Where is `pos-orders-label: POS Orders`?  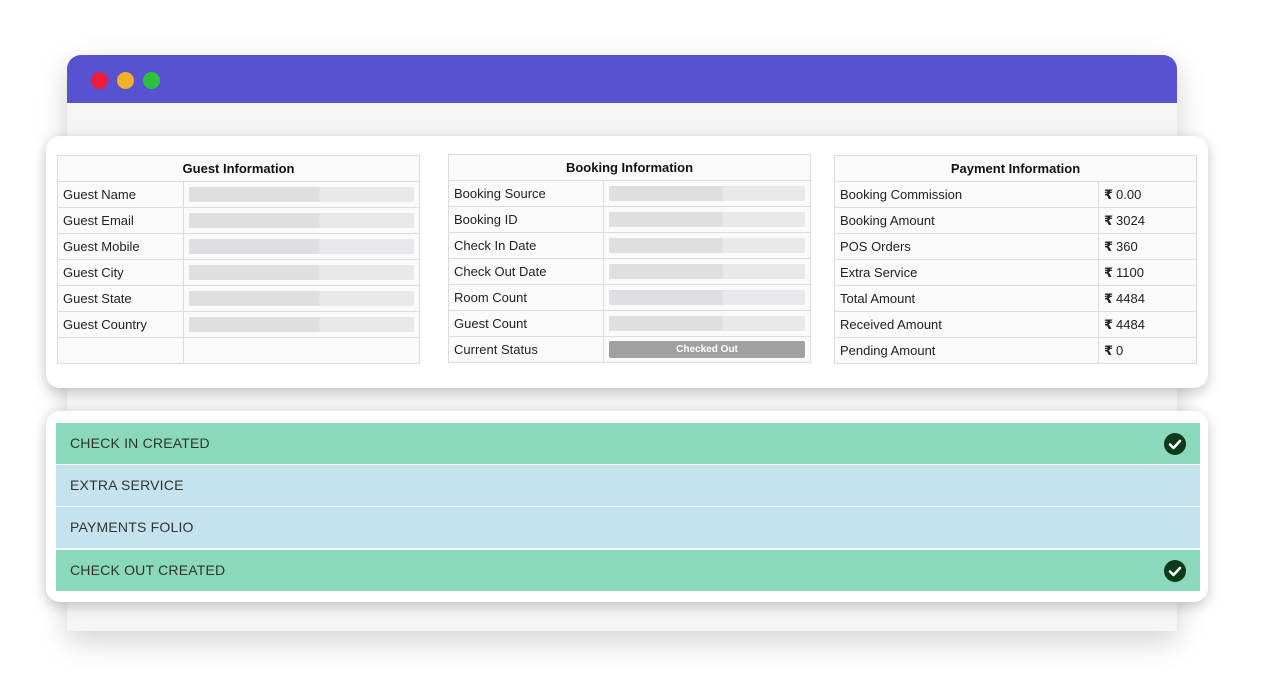
pos-orders-label: POS Orders is located at coordinates (966, 246).